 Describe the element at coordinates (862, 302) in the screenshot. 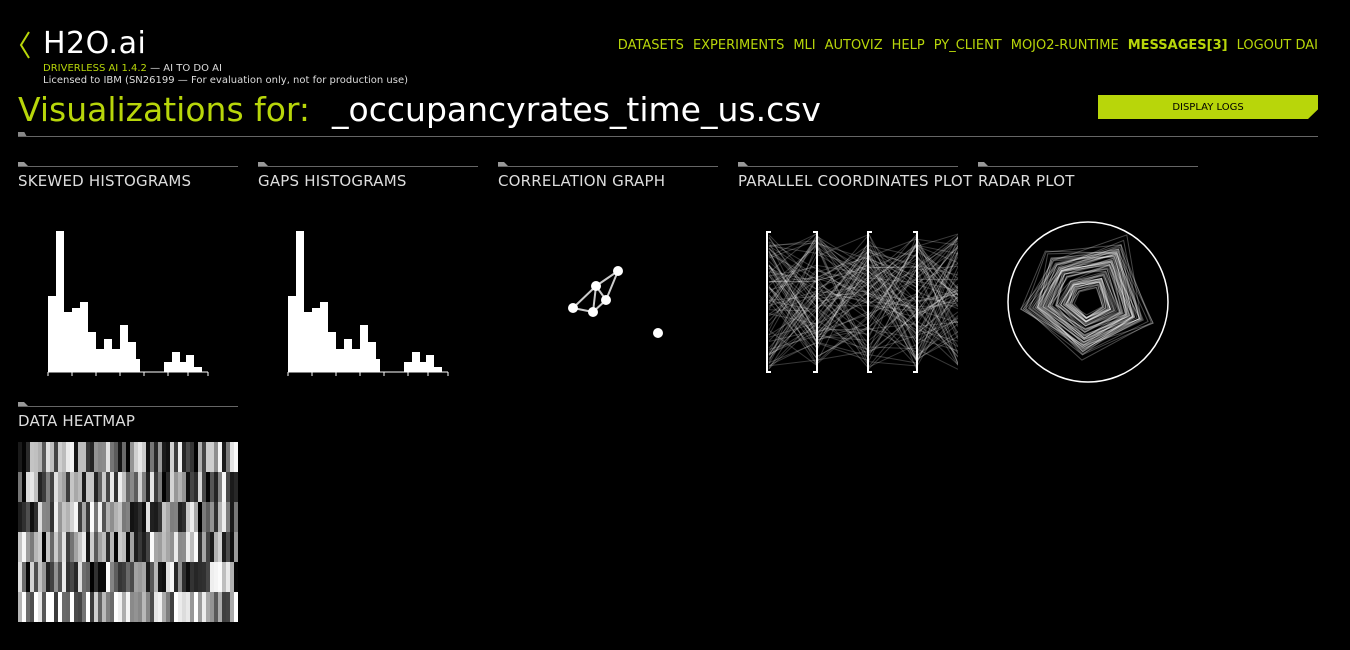

I see `parallel-coordinates-thumbnail` at that location.